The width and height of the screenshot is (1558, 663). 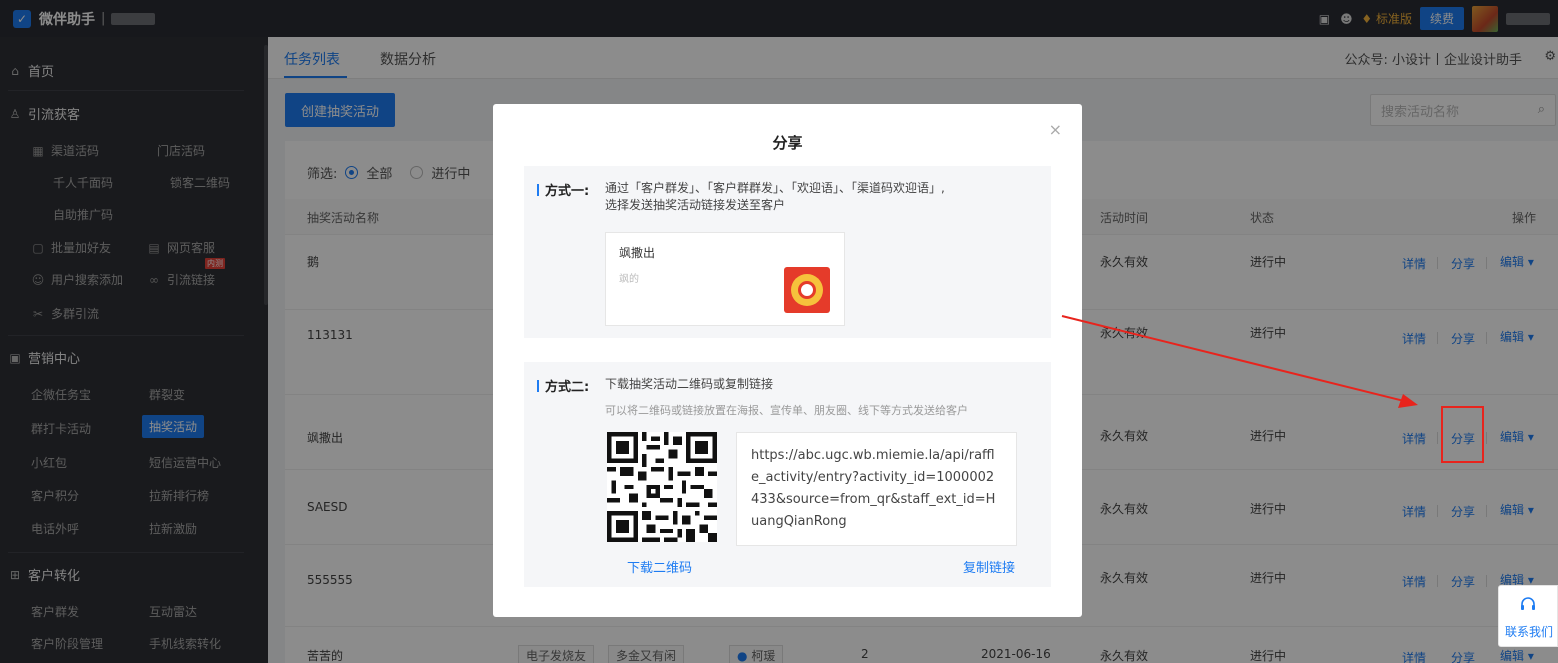 What do you see at coordinates (1462, 434) in the screenshot?
I see `annotation-highlight-box` at bounding box center [1462, 434].